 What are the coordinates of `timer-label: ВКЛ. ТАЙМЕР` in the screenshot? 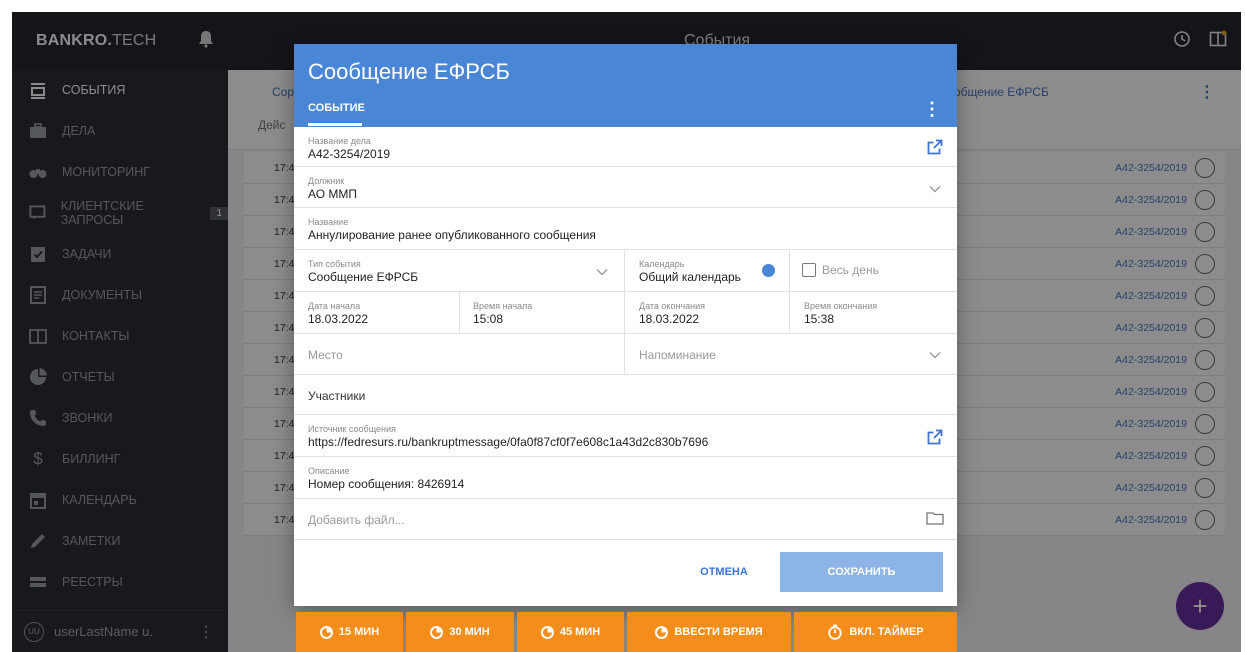 It's located at (886, 632).